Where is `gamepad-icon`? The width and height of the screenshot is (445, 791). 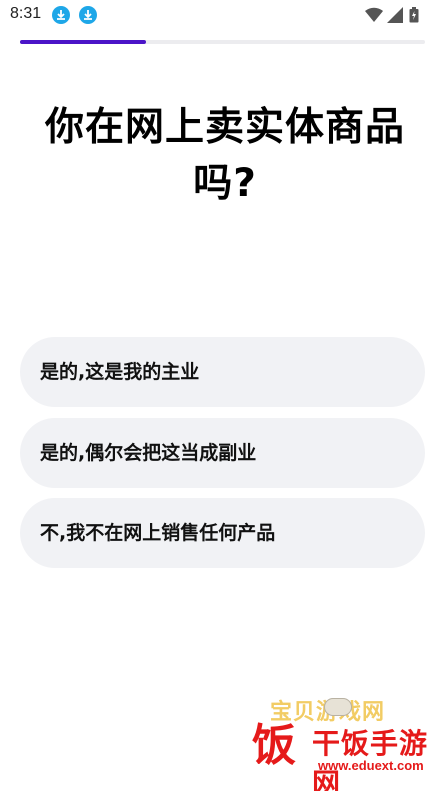
gamepad-icon is located at coordinates (338, 707).